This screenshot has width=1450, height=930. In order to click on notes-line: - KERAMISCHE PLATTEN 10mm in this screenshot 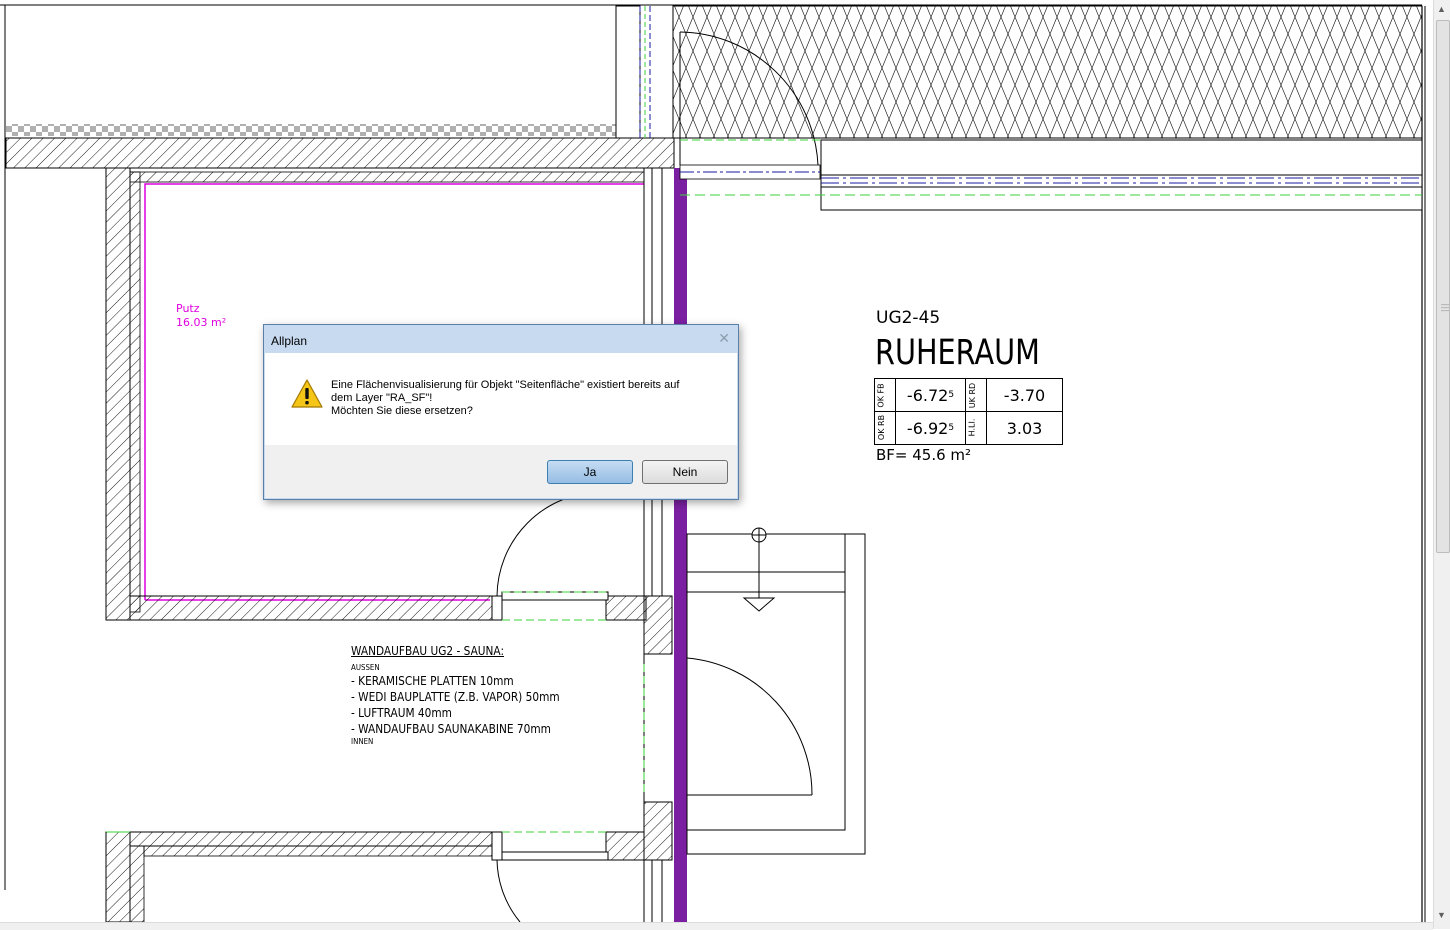, I will do `click(432, 681)`.